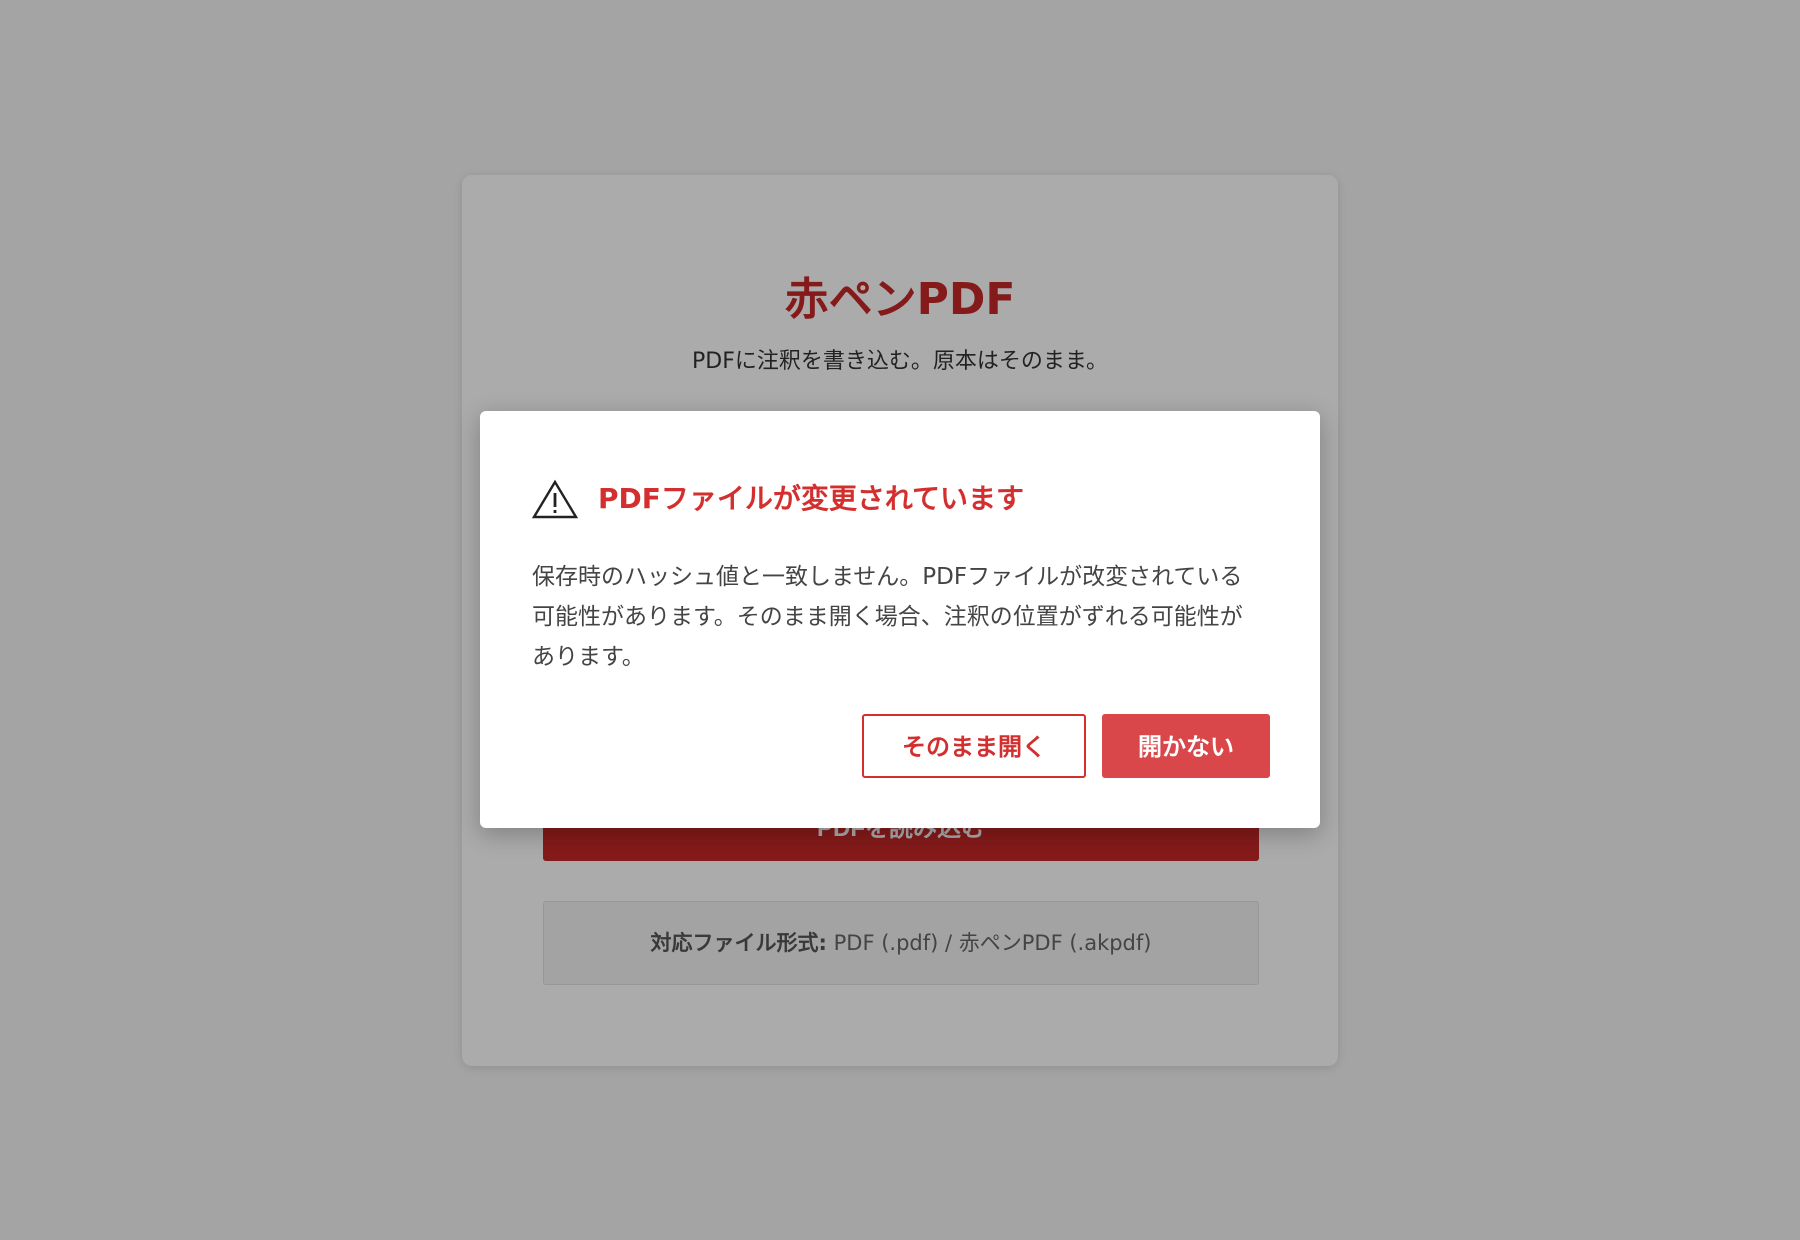 The height and width of the screenshot is (1240, 1800). What do you see at coordinates (811, 498) in the screenshot?
I see `dialog-title: PDFファイルが変更されています` at bounding box center [811, 498].